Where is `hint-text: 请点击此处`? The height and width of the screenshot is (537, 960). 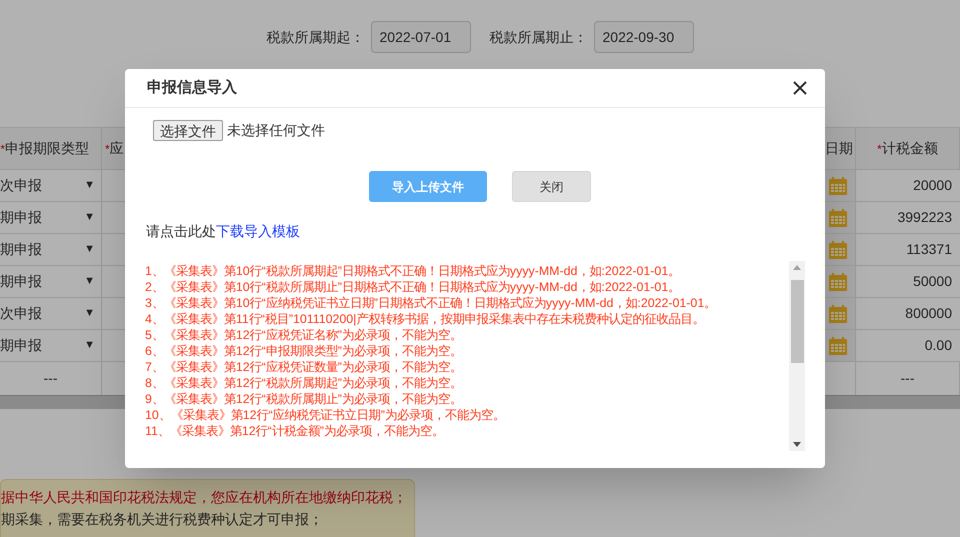
hint-text: 请点击此处 is located at coordinates (181, 231).